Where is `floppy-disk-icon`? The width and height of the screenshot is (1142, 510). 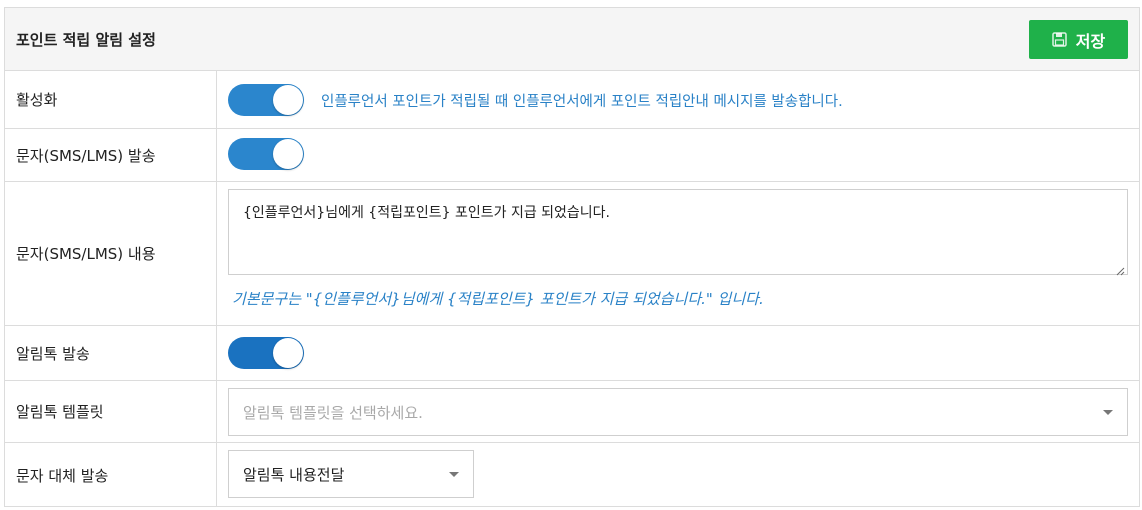
floppy-disk-icon is located at coordinates (1059, 39).